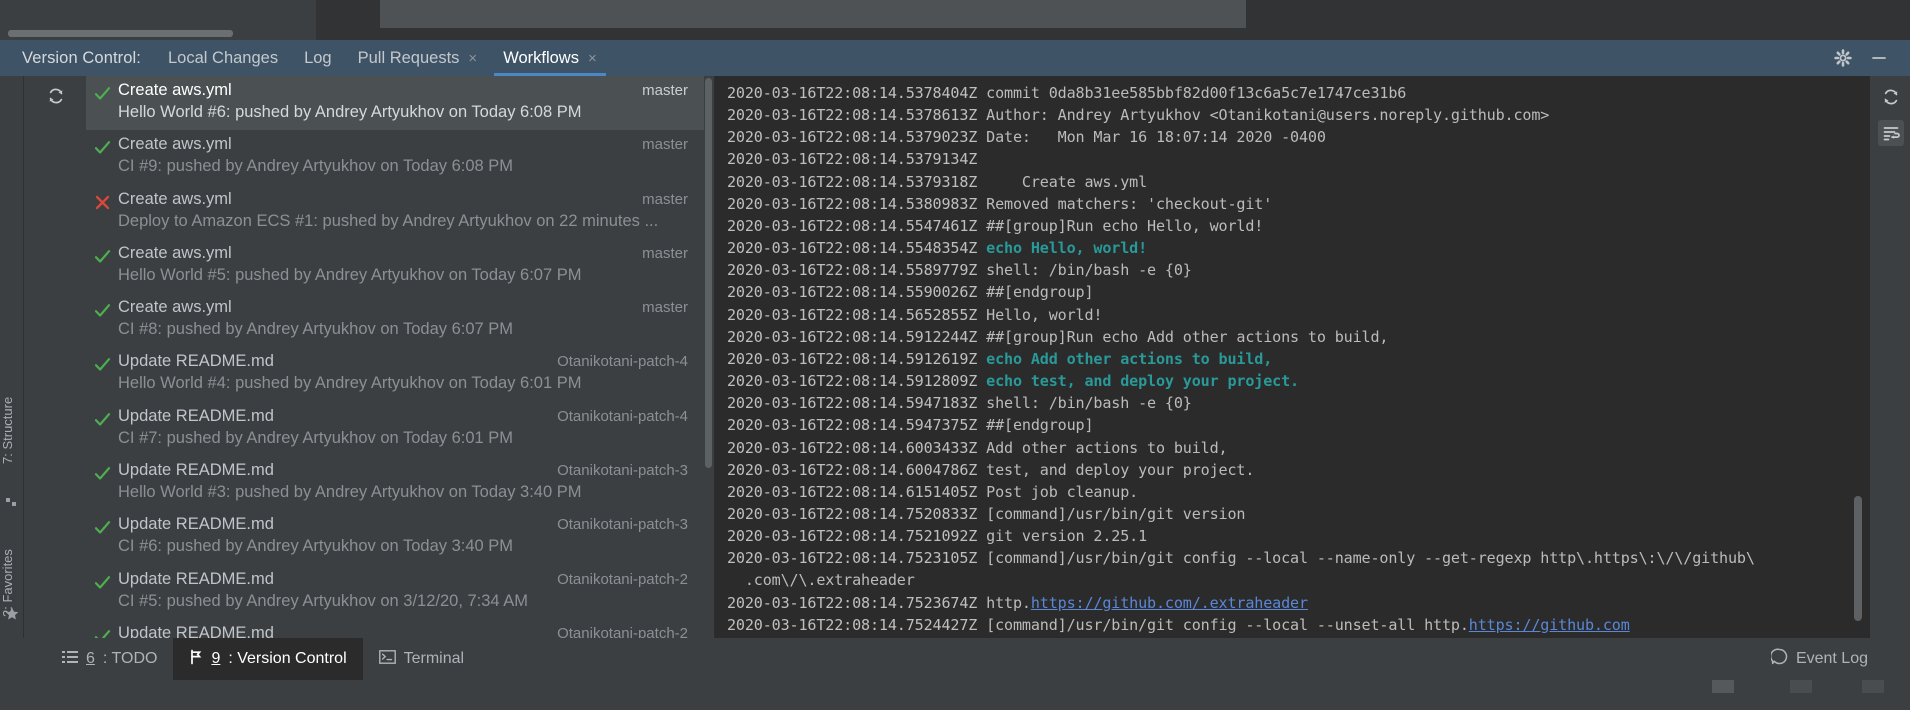  What do you see at coordinates (12, 430) in the screenshot?
I see `rail-item-structure: 7: Structure` at bounding box center [12, 430].